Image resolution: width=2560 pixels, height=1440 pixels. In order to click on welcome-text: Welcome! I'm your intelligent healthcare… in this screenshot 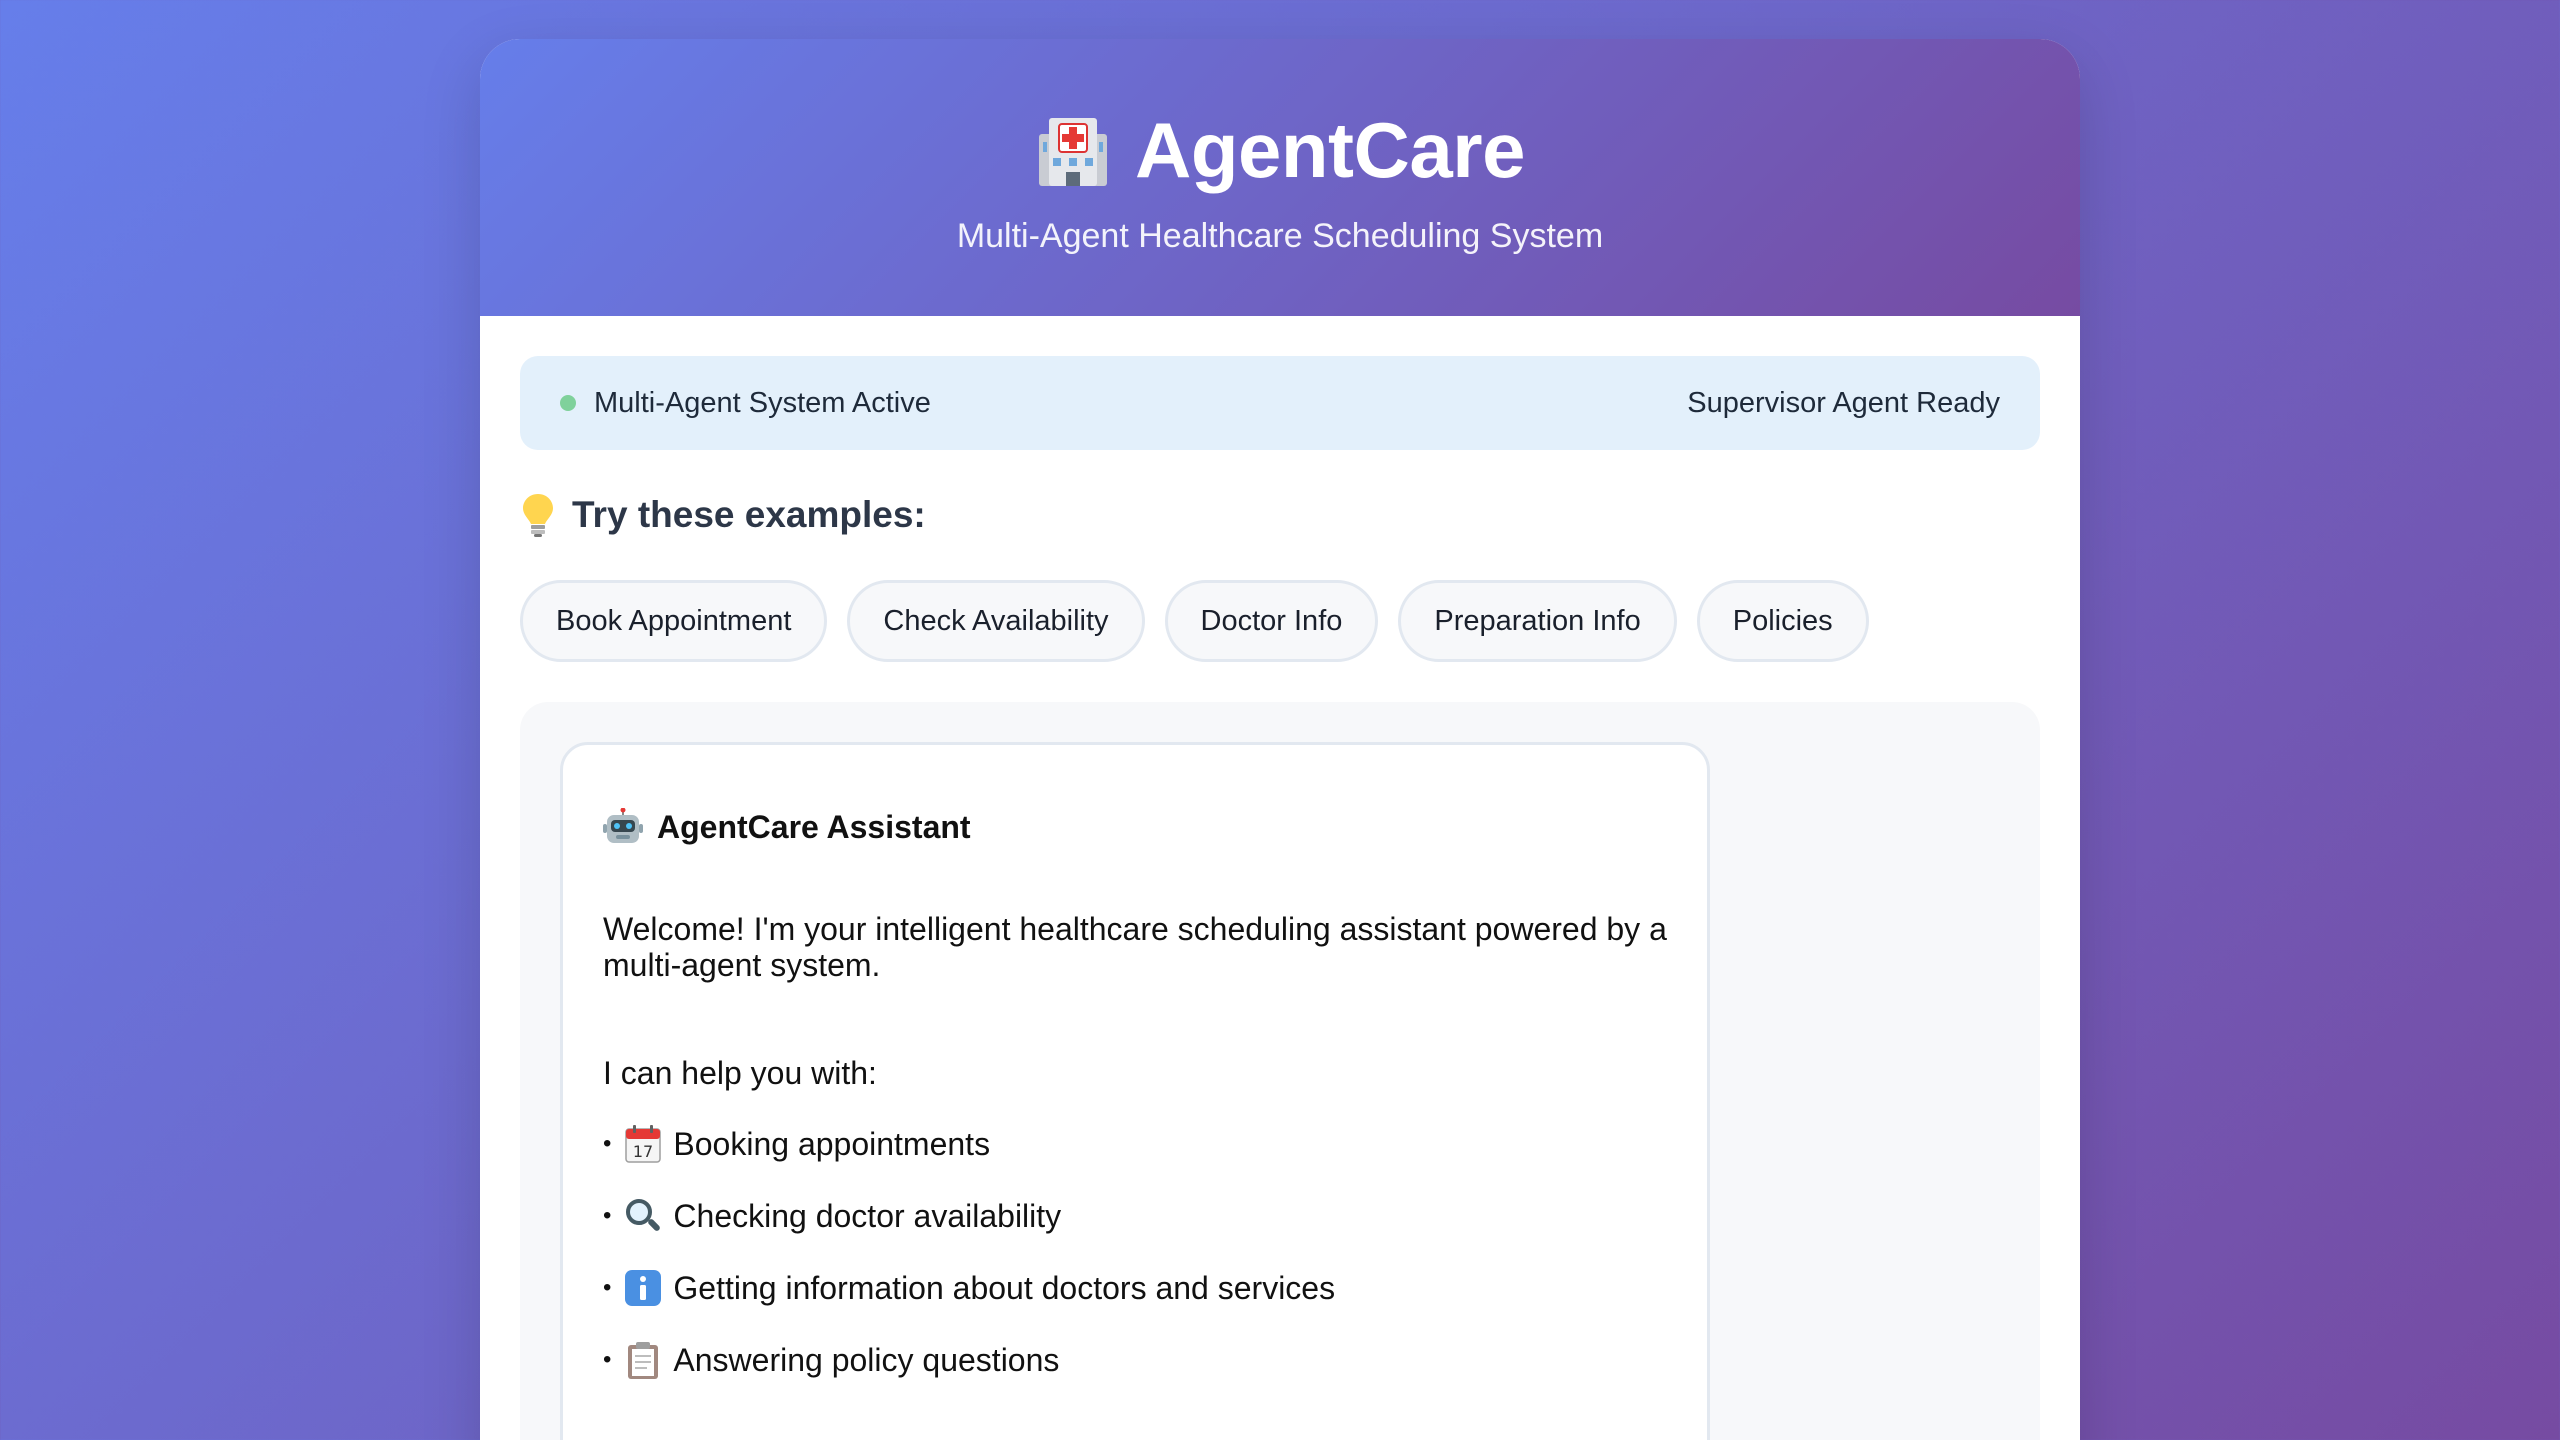, I will do `click(1135, 947)`.